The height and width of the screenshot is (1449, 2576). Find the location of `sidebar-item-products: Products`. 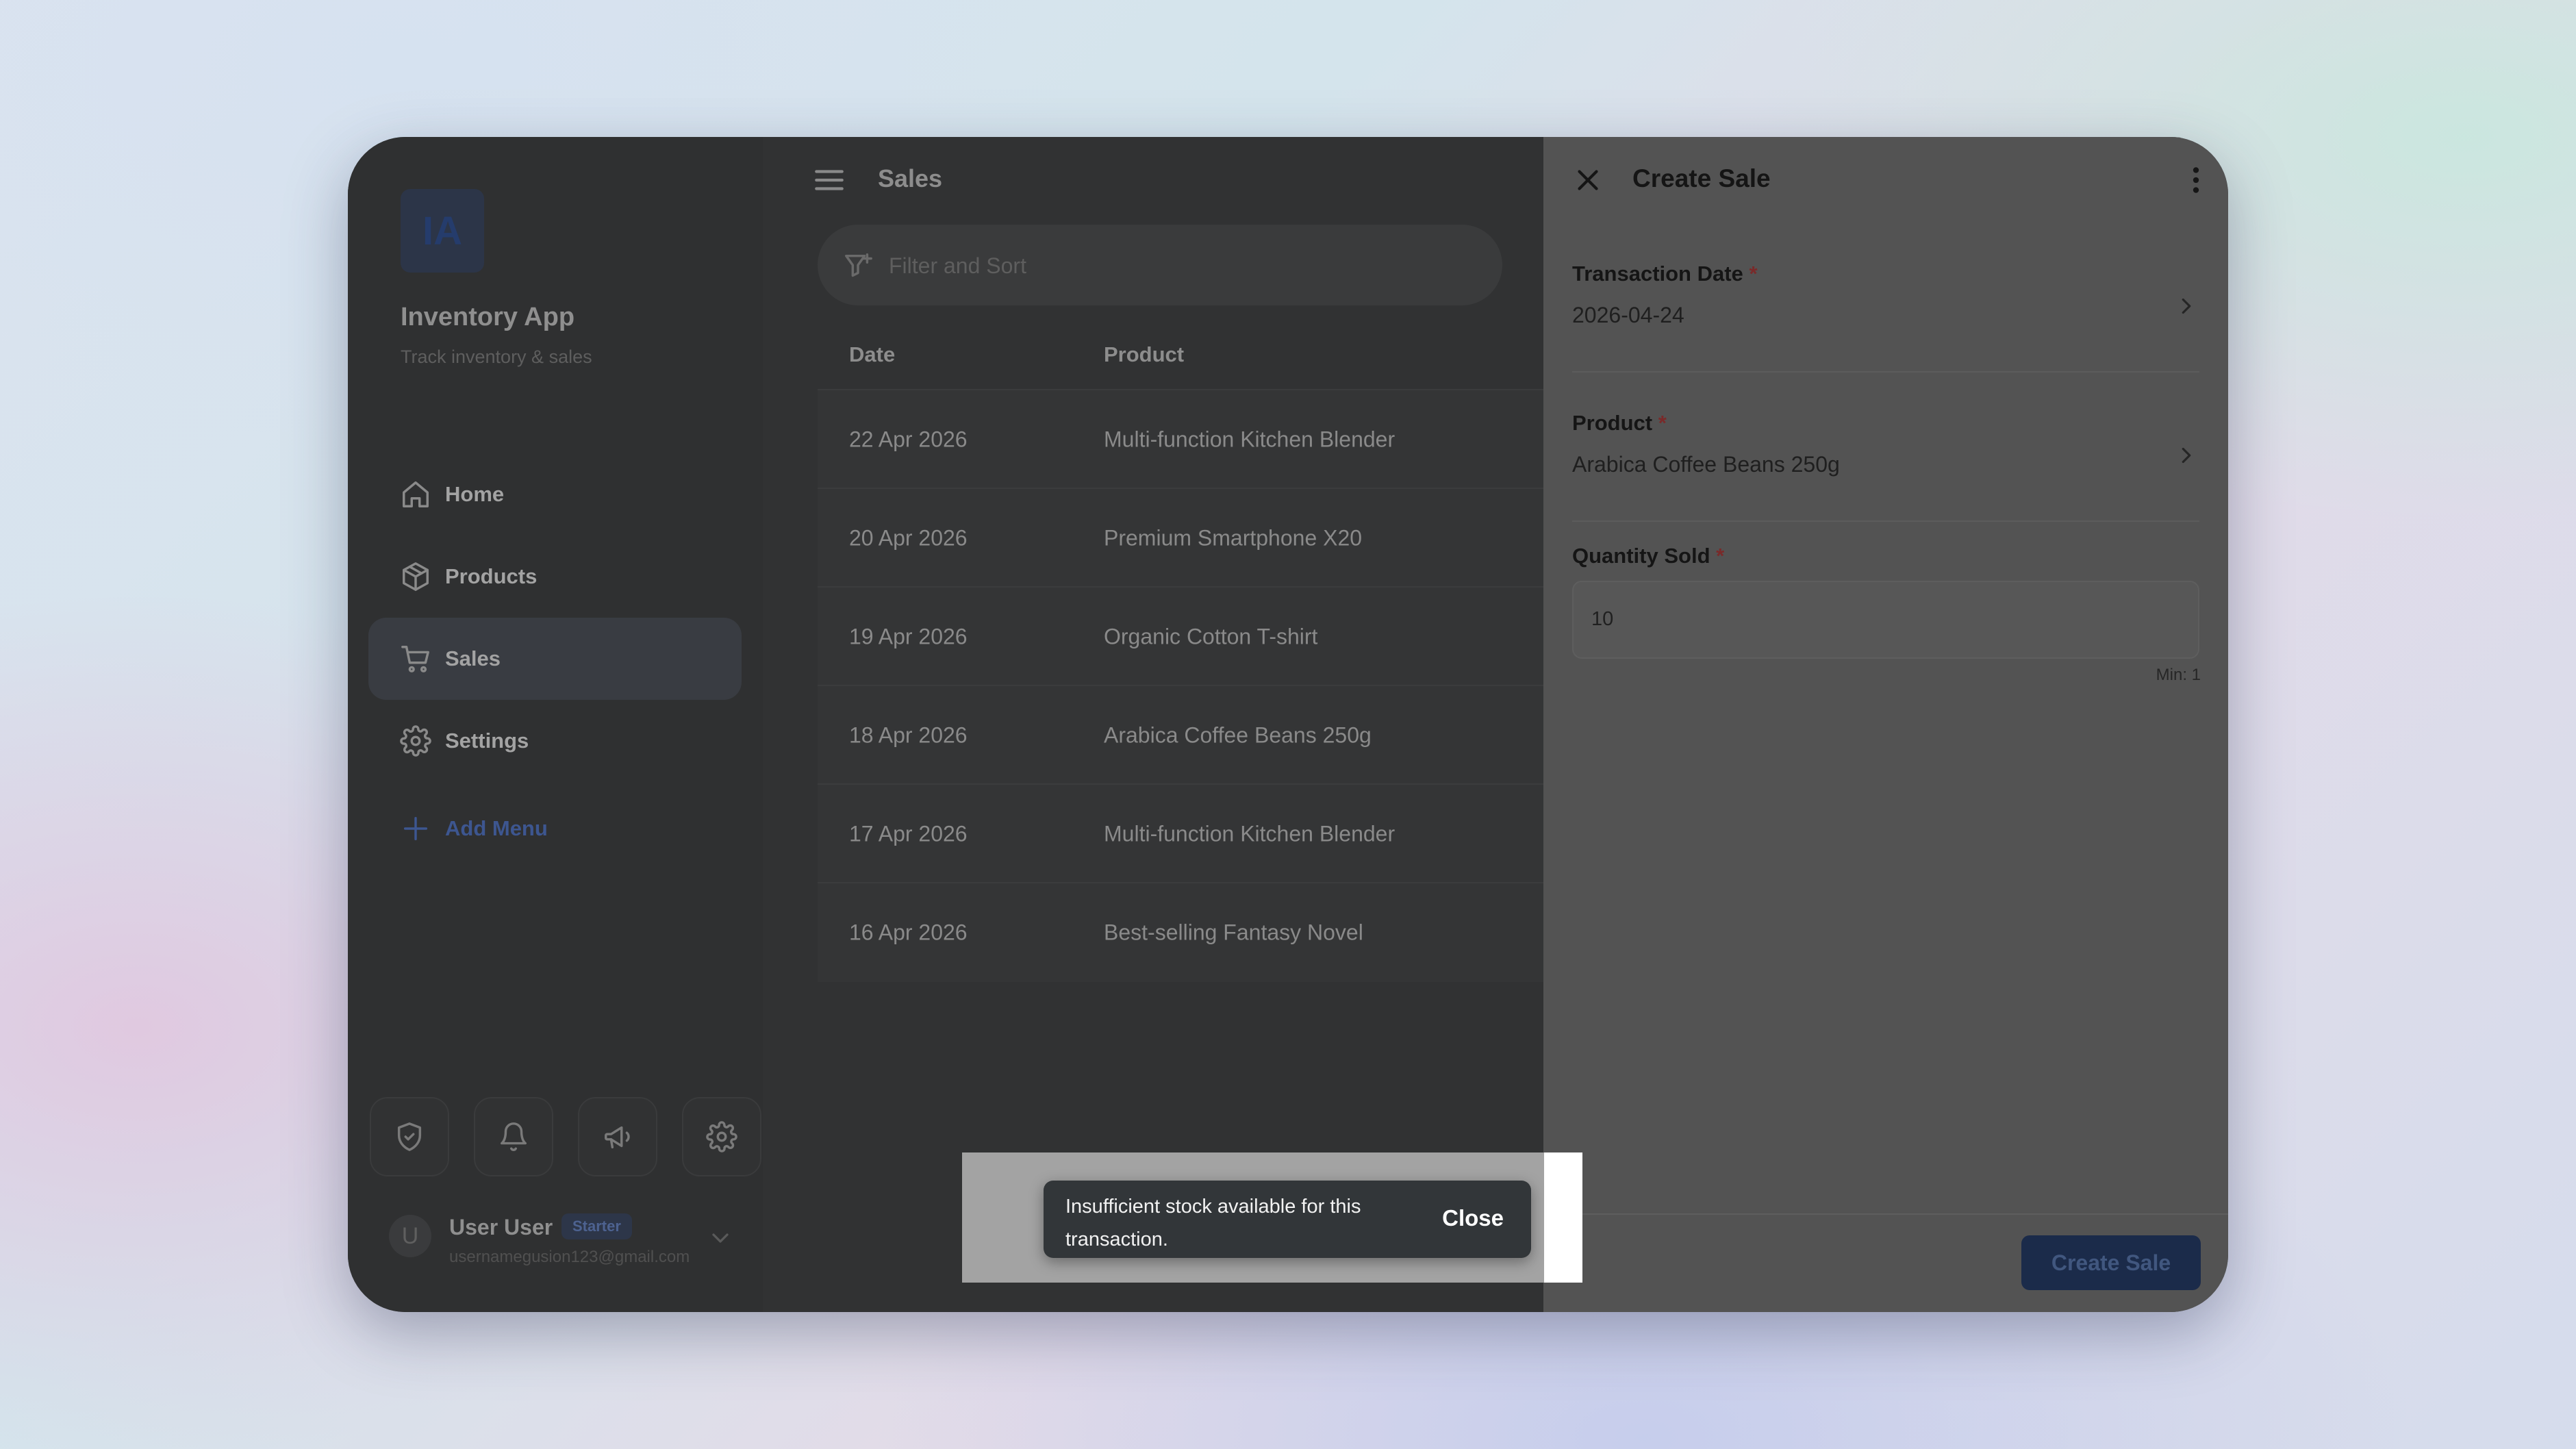

sidebar-item-products: Products is located at coordinates (555, 577).